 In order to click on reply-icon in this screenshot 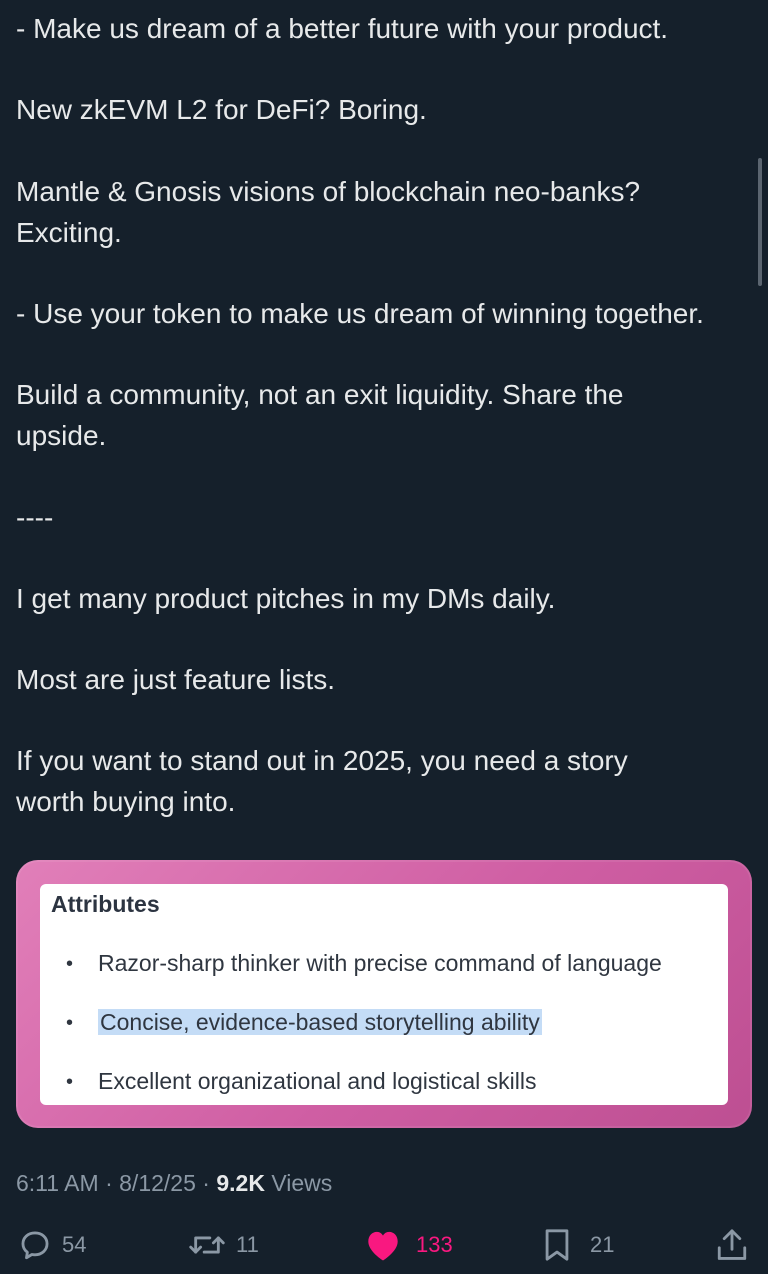, I will do `click(35, 1245)`.